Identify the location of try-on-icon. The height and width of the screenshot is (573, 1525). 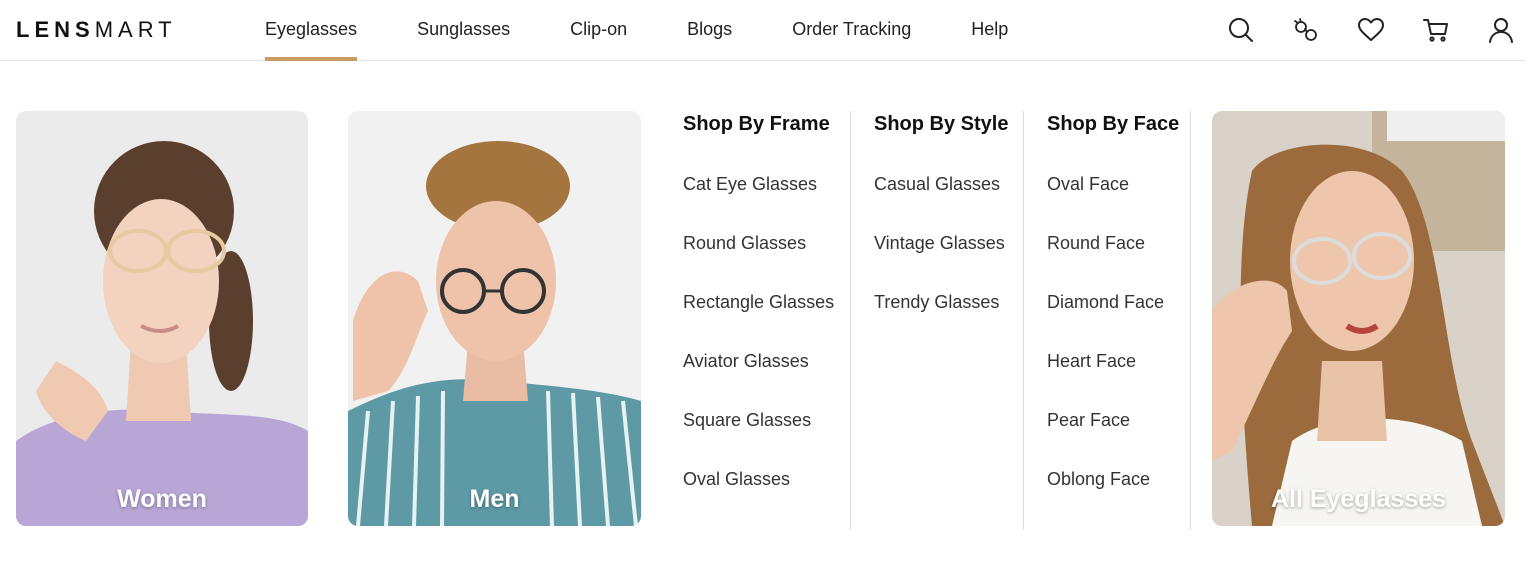
(1306, 30).